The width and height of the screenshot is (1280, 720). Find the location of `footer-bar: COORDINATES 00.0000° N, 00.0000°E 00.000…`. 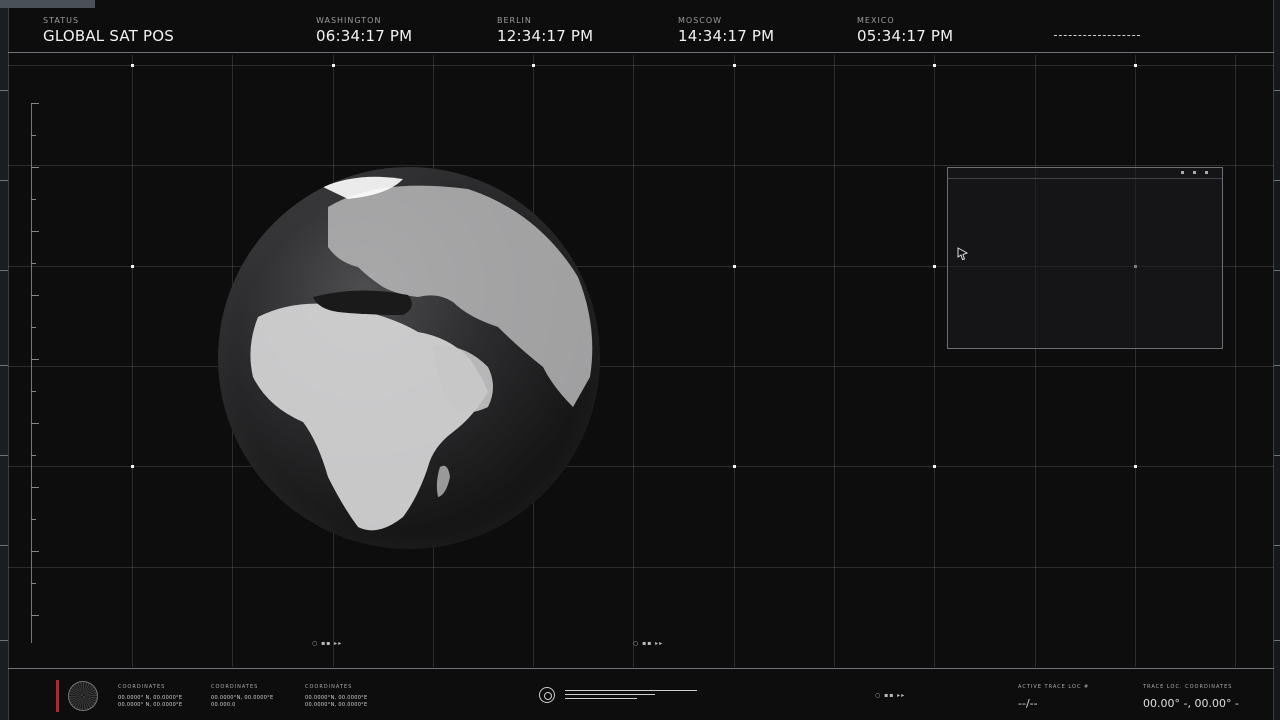

footer-bar: COORDINATES 00.0000° N, 00.0000°E 00.000… is located at coordinates (641, 694).